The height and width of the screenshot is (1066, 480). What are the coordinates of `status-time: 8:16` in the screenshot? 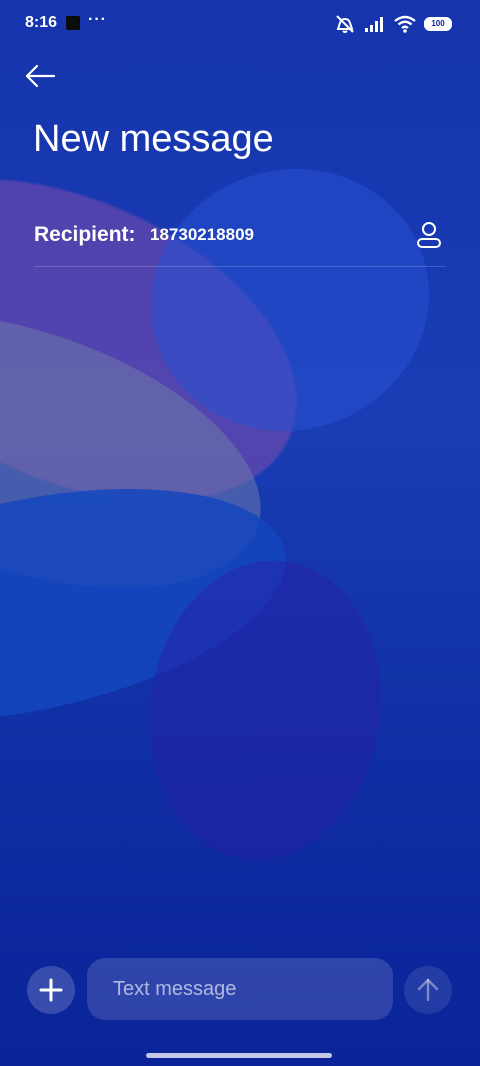 It's located at (41, 22).